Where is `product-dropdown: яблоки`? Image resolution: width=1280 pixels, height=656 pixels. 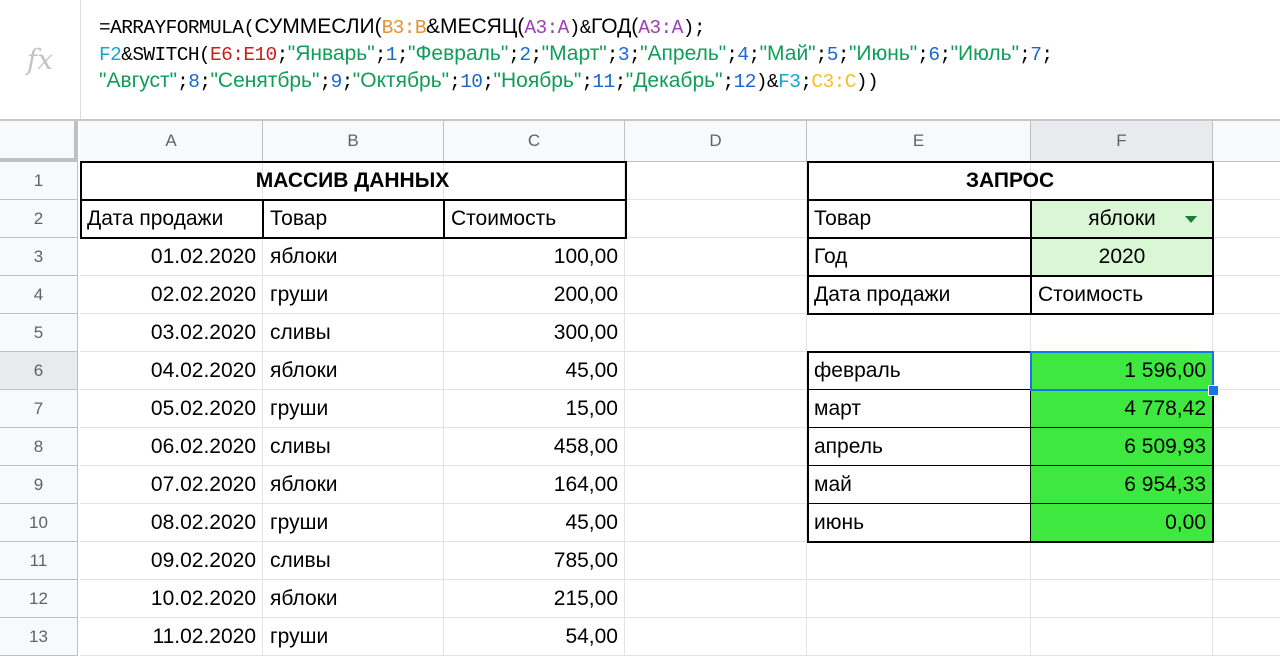
product-dropdown: яблоки is located at coordinates (1122, 219).